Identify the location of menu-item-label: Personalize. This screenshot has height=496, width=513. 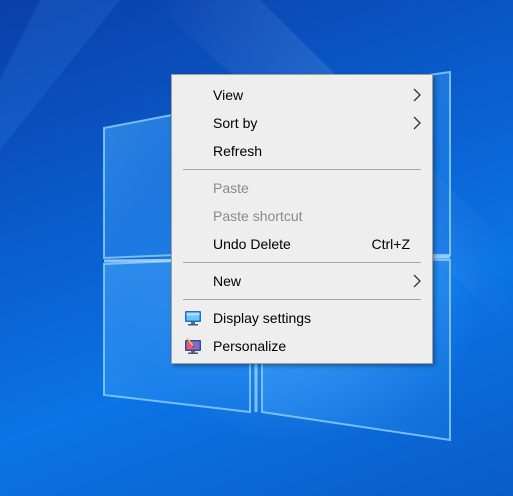
(250, 346).